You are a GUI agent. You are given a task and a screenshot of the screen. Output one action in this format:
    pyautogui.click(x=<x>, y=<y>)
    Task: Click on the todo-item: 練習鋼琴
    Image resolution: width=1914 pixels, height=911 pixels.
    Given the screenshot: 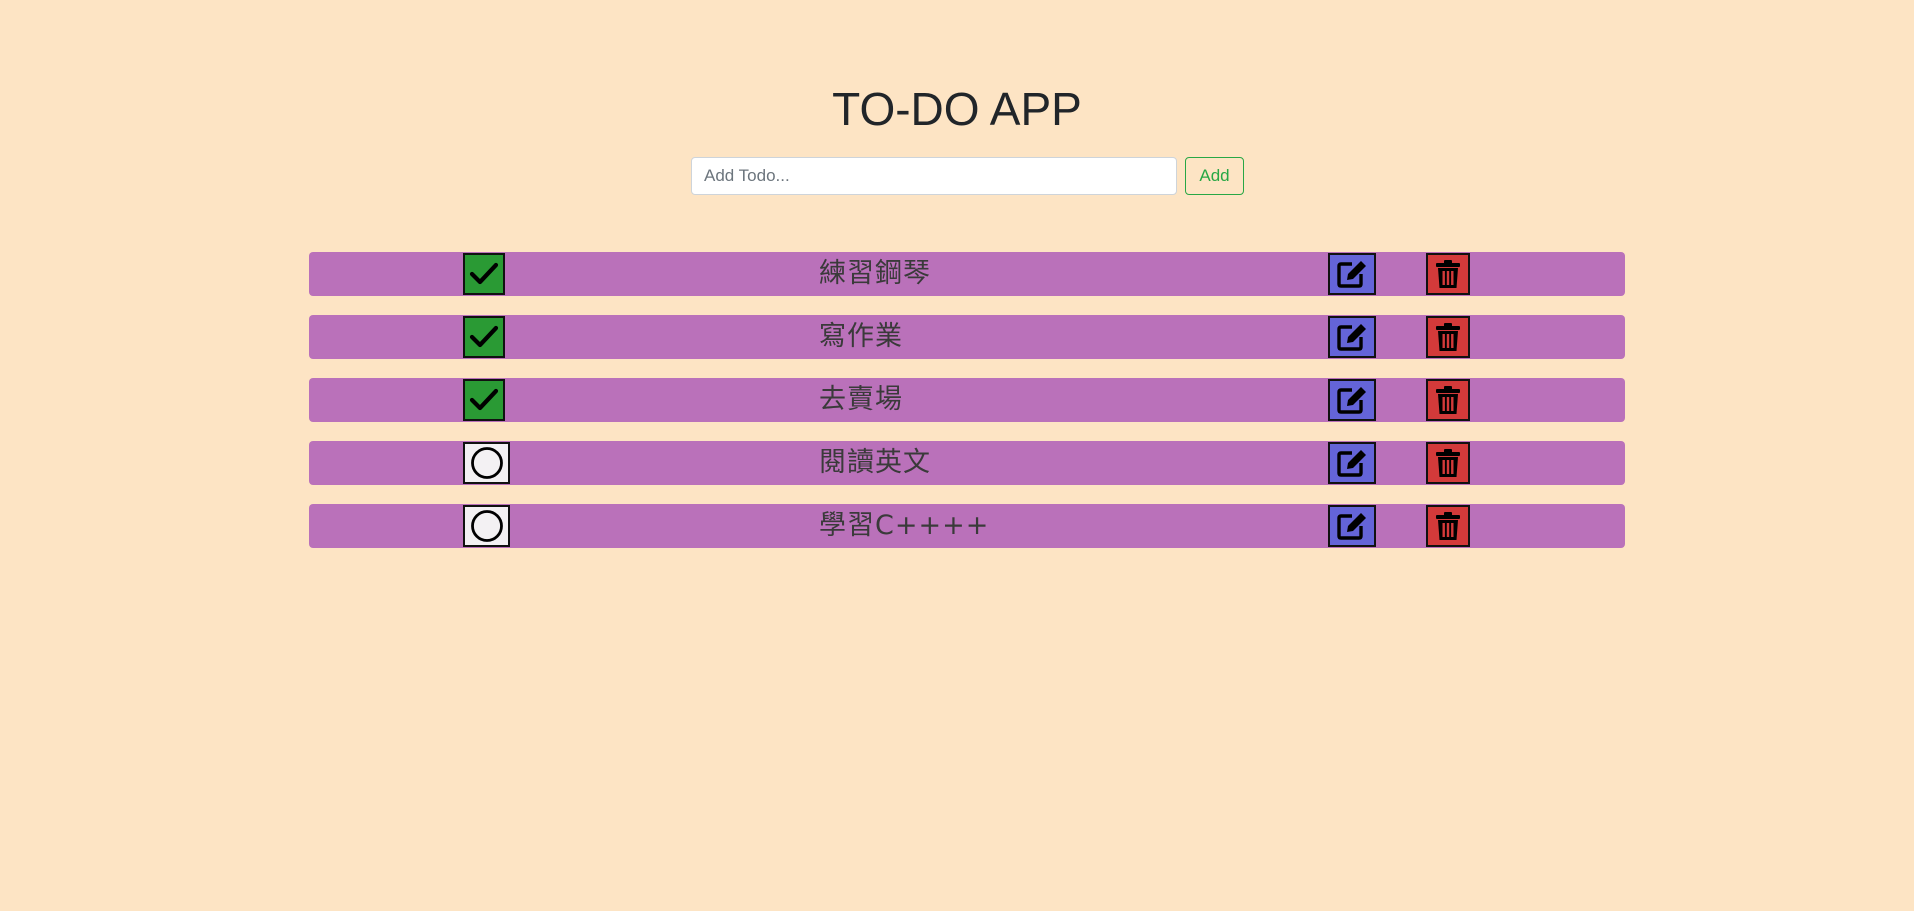 What is the action you would take?
    pyautogui.click(x=967, y=274)
    